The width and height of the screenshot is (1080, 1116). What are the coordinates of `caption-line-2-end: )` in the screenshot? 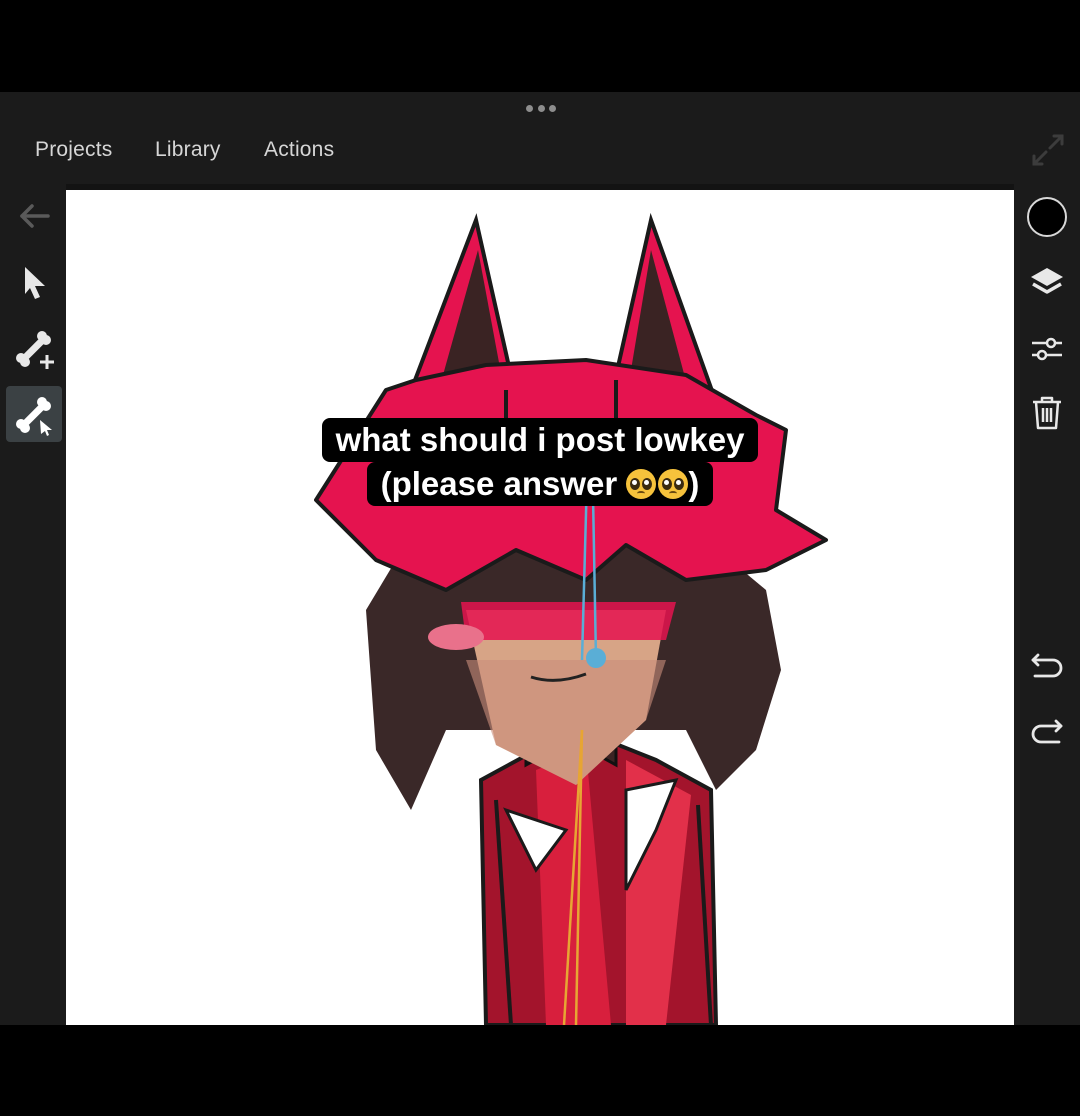 It's located at (694, 483).